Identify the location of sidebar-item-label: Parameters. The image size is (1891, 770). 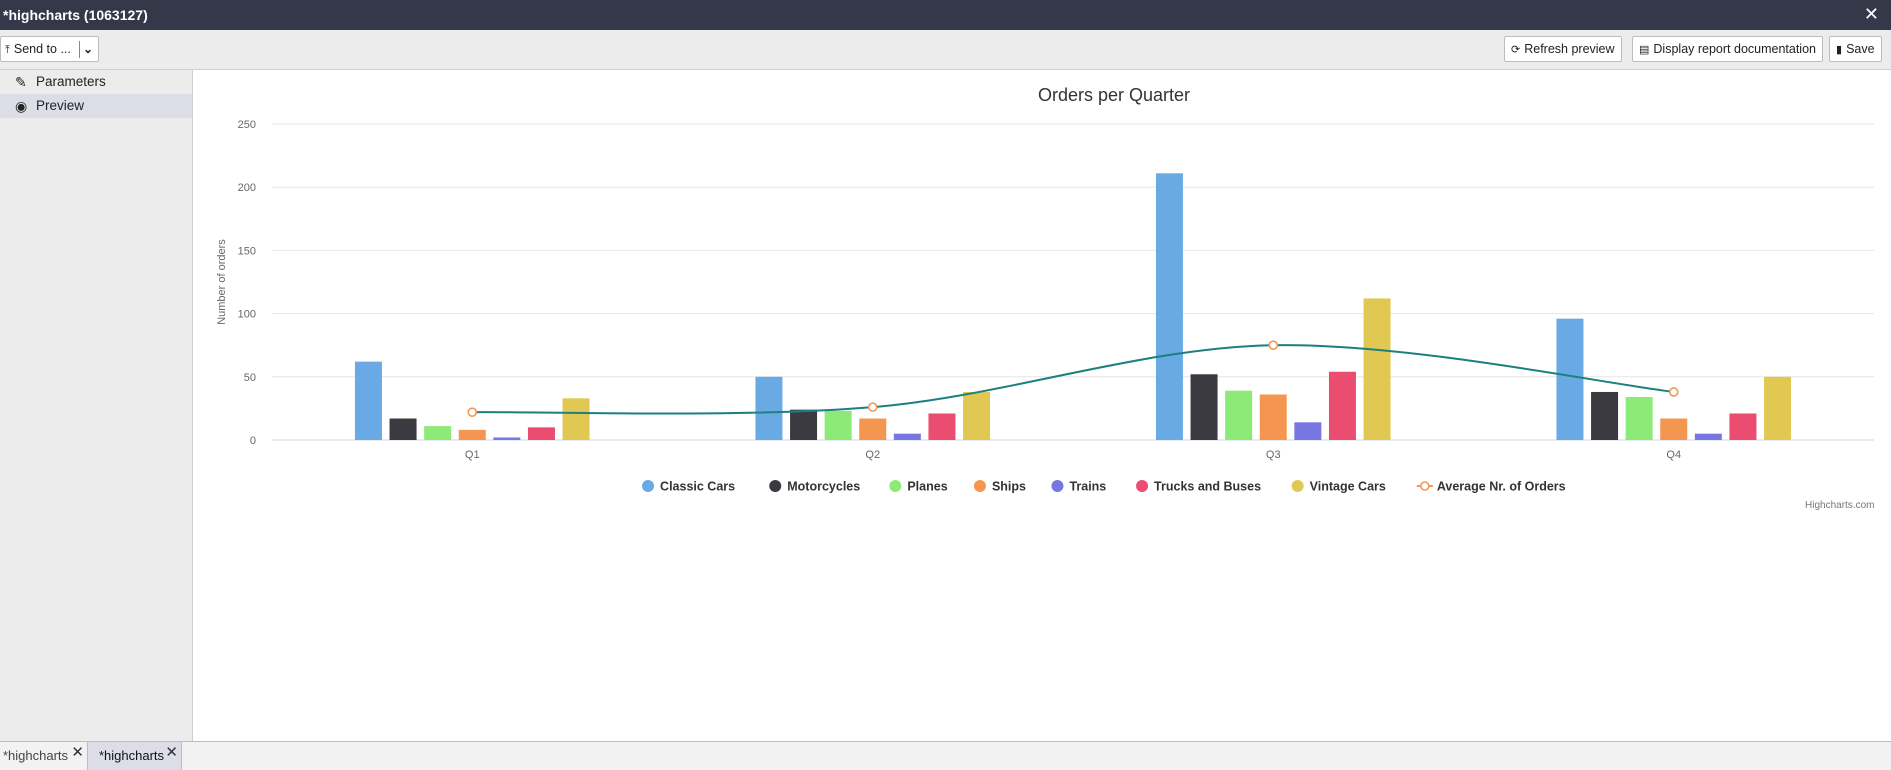
(71, 81).